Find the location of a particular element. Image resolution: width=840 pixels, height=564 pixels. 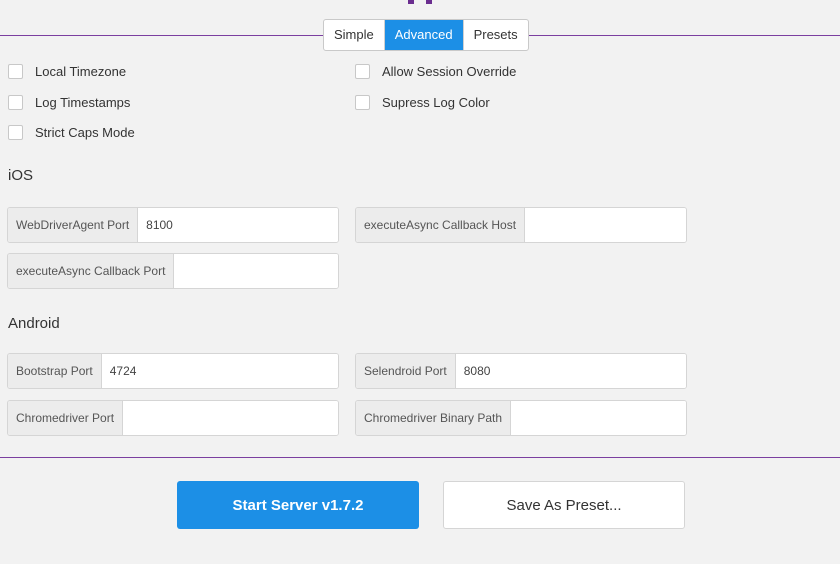

chromedriver-port-input is located at coordinates (230, 418).